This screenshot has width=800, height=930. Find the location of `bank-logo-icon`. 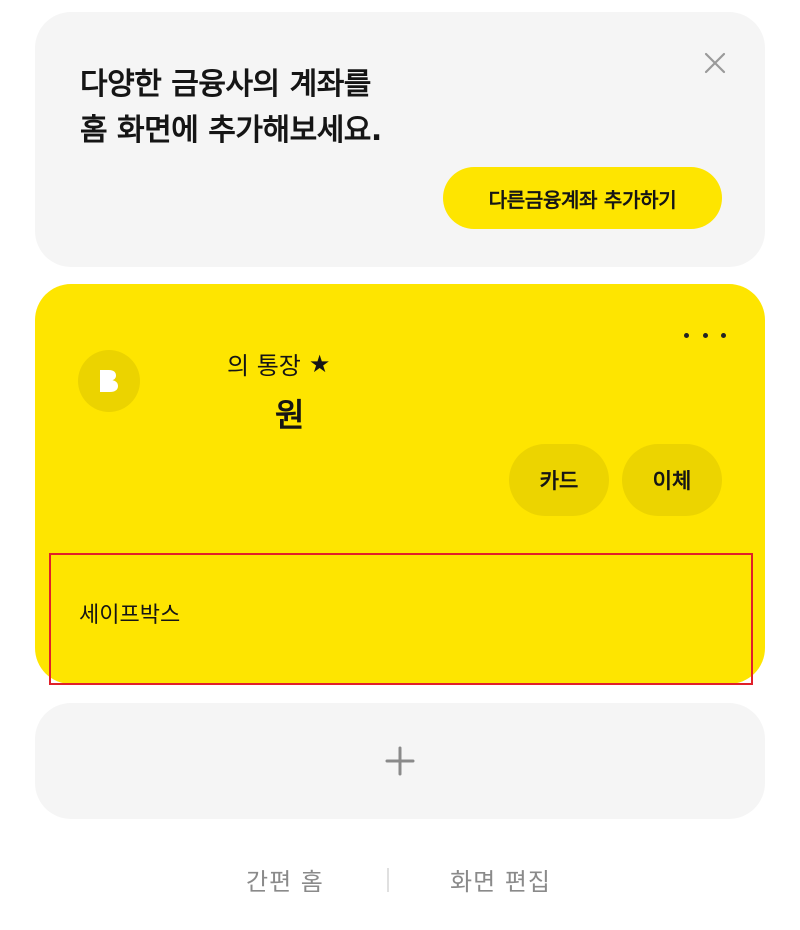

bank-logo-icon is located at coordinates (109, 381).